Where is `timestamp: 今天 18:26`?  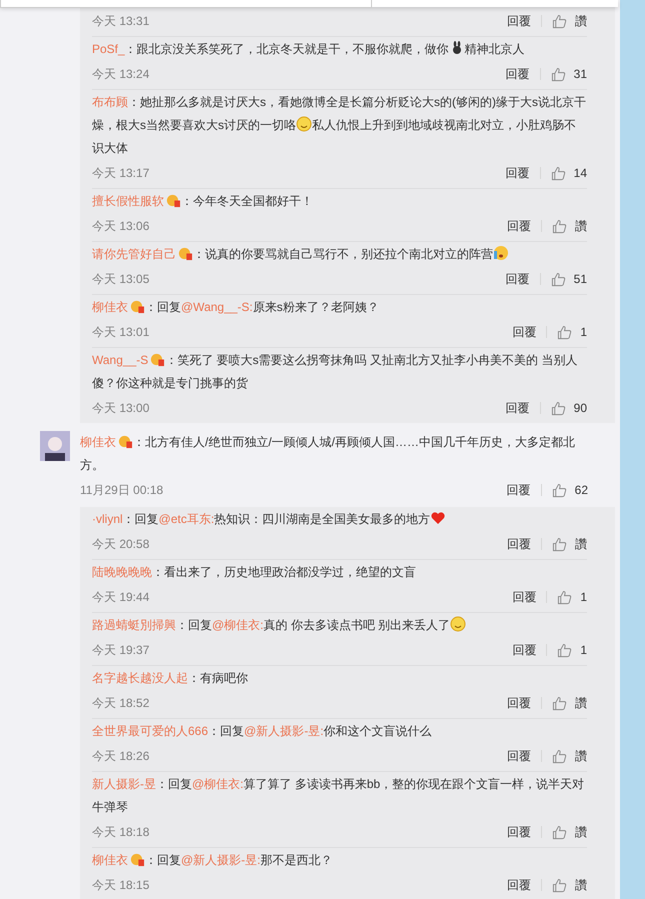 timestamp: 今天 18:26 is located at coordinates (121, 756).